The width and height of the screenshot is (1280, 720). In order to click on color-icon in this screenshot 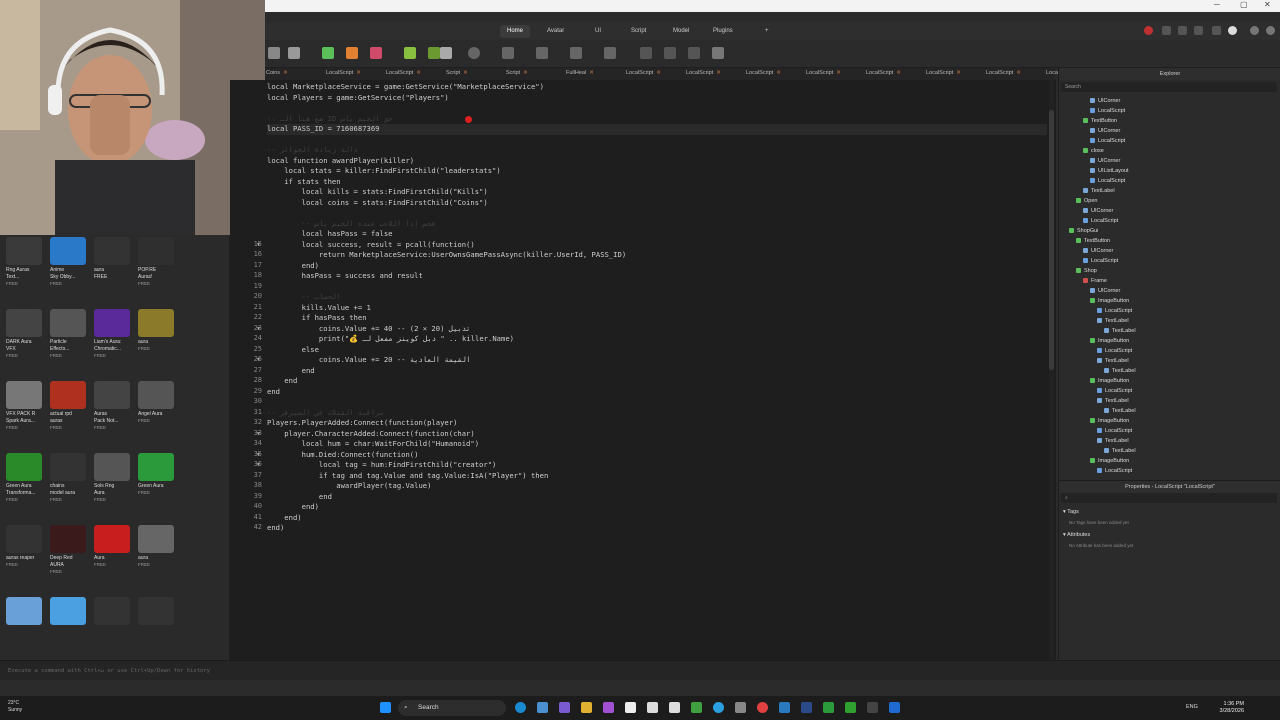, I will do `click(508, 53)`.